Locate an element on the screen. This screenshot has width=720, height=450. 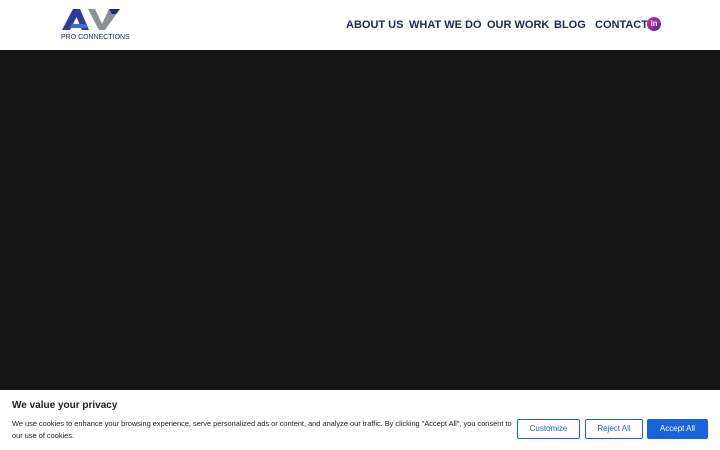
accept-all-button: Accept All is located at coordinates (677, 429).